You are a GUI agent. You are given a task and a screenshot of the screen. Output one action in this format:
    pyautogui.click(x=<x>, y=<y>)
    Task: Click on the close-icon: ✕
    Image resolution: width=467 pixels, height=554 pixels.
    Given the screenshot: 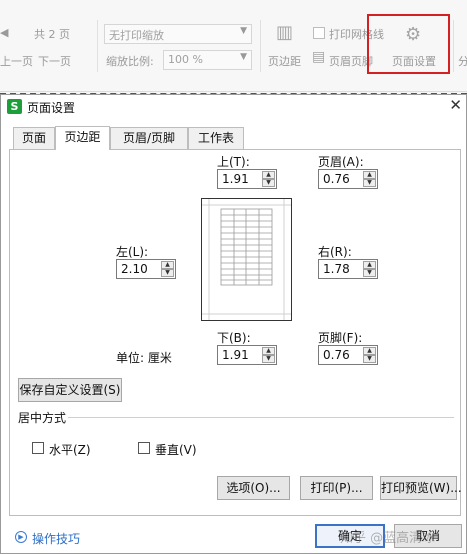 What is the action you would take?
    pyautogui.click(x=455, y=105)
    